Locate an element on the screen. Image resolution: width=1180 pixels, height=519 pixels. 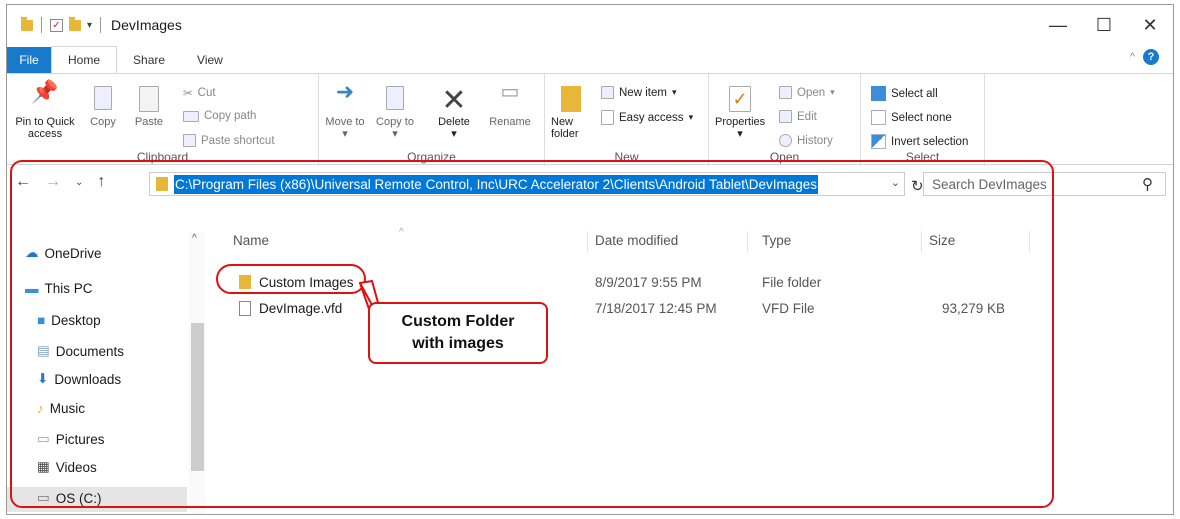
new-folder-button: New folder is located at coordinates (571, 113).